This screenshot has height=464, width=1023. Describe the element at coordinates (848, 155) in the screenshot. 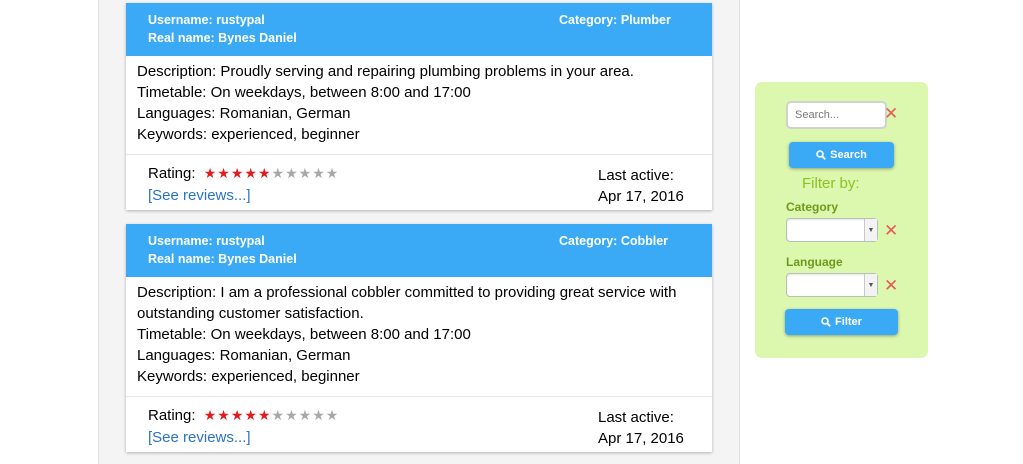

I see `search-button-label: Search` at that location.